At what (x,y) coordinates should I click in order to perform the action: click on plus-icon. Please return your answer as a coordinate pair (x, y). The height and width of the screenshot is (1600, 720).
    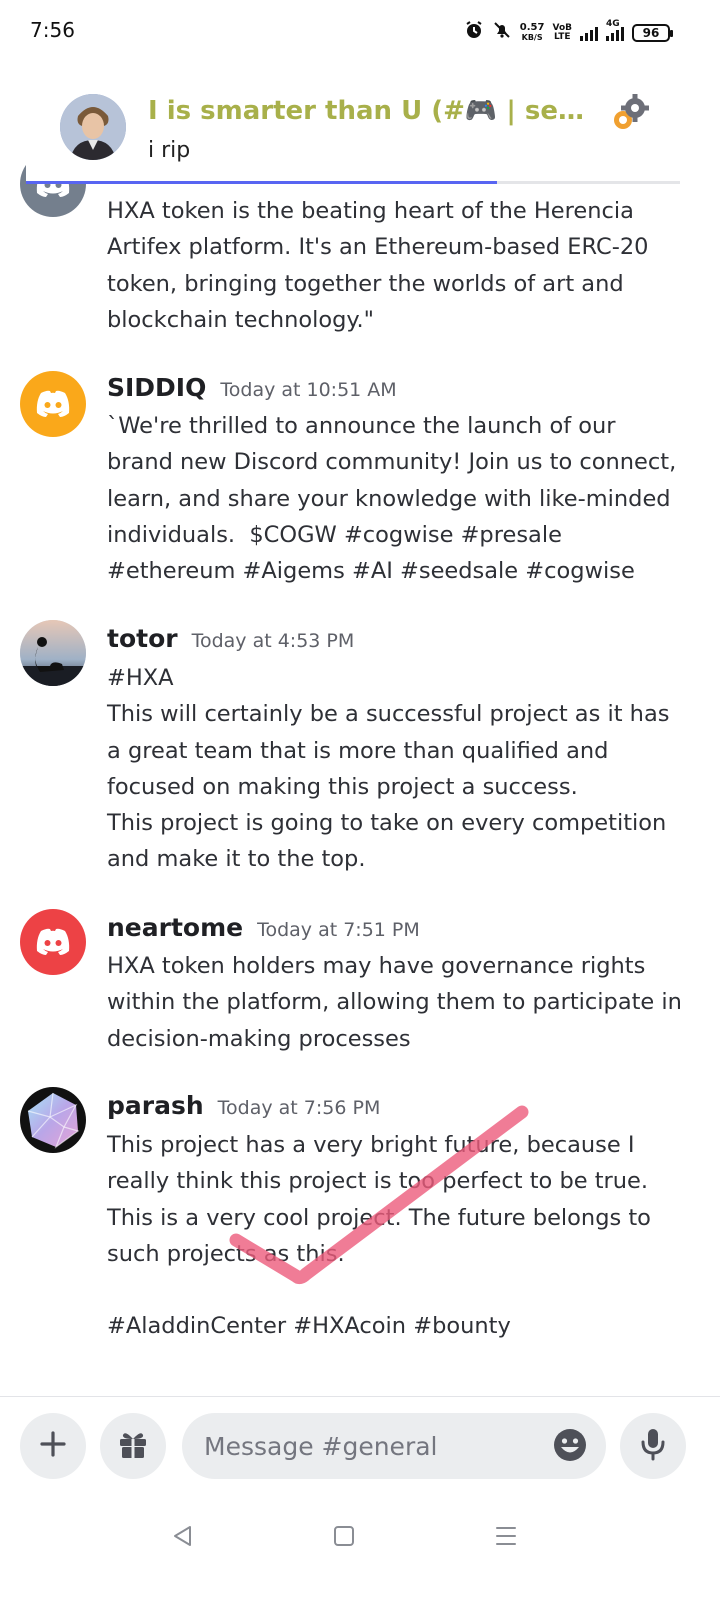
    Looking at the image, I should click on (53, 1446).